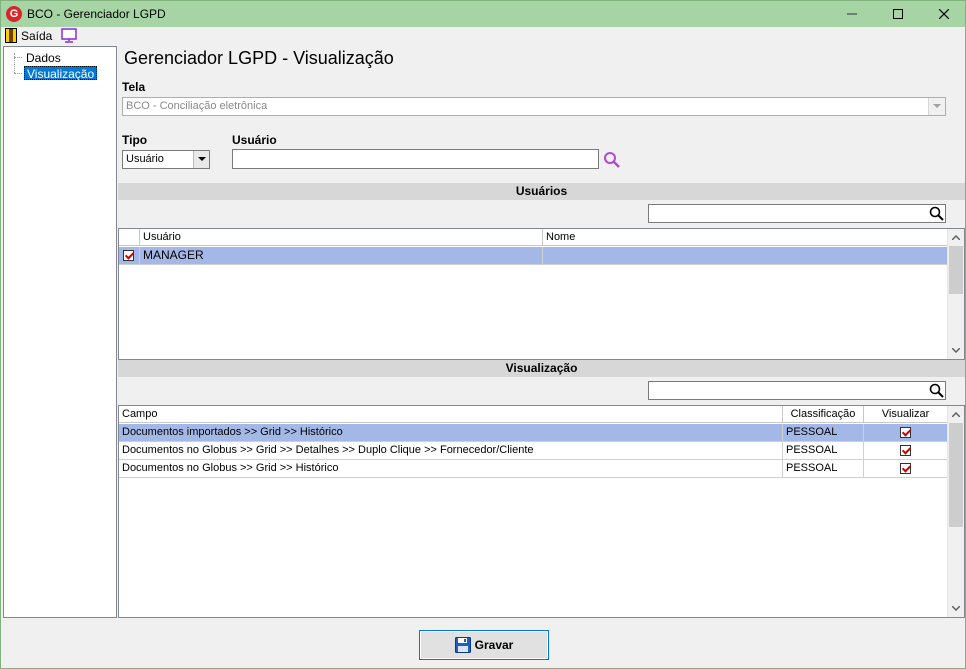 This screenshot has height=669, width=966. Describe the element at coordinates (906, 414) in the screenshot. I see `header-visualizar: Visualizar` at that location.